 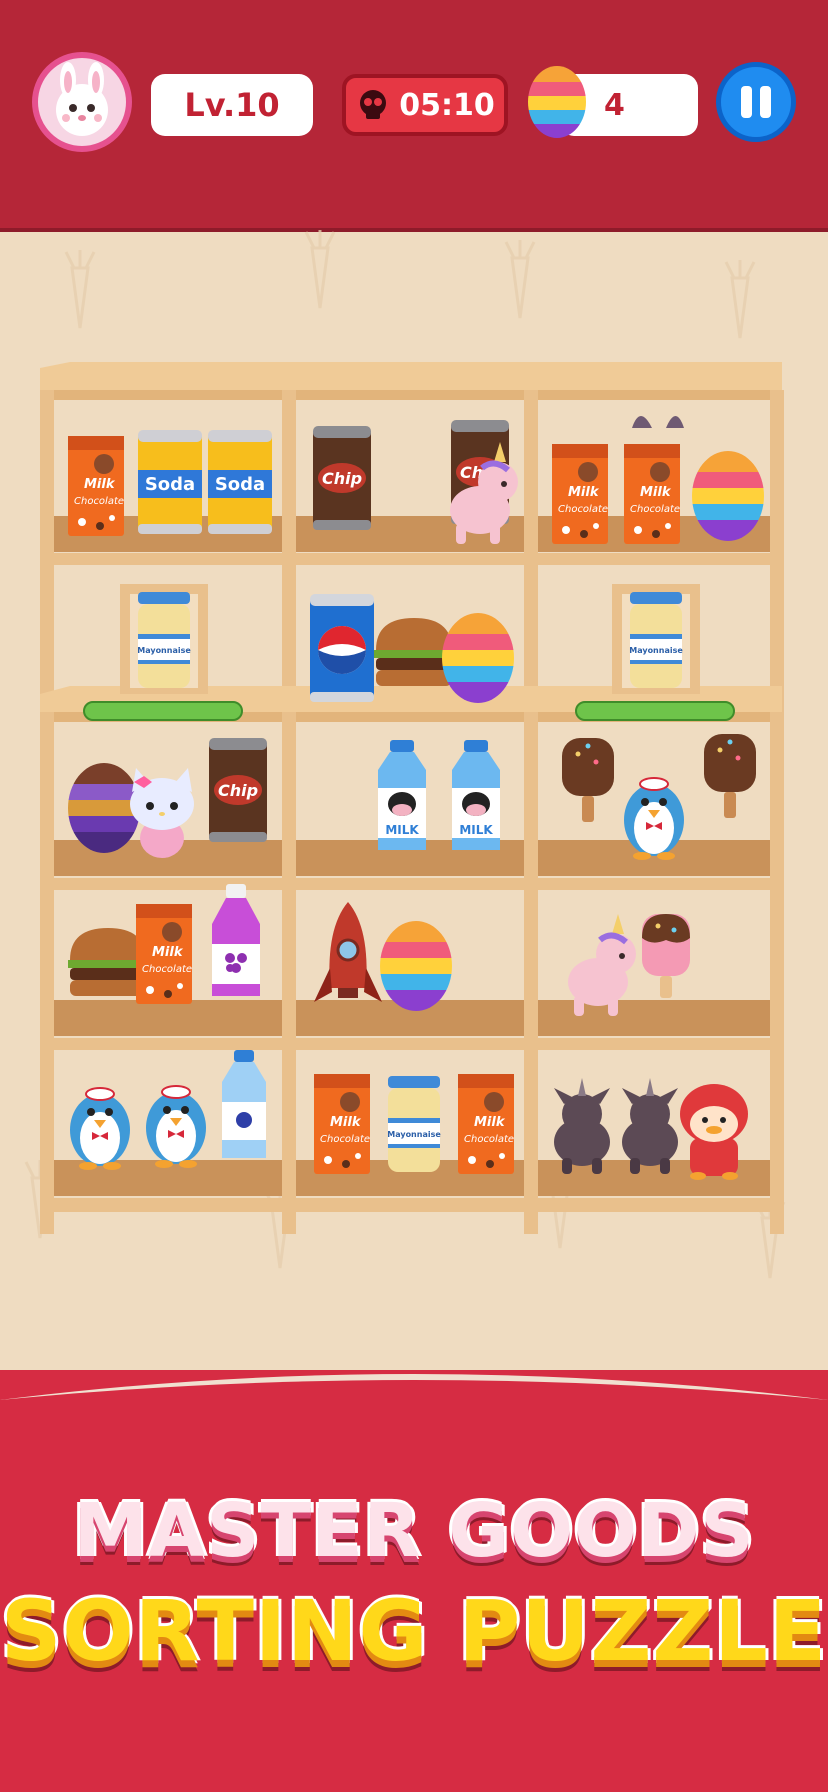 I want to click on progress-bar-right, so click(x=655, y=711).